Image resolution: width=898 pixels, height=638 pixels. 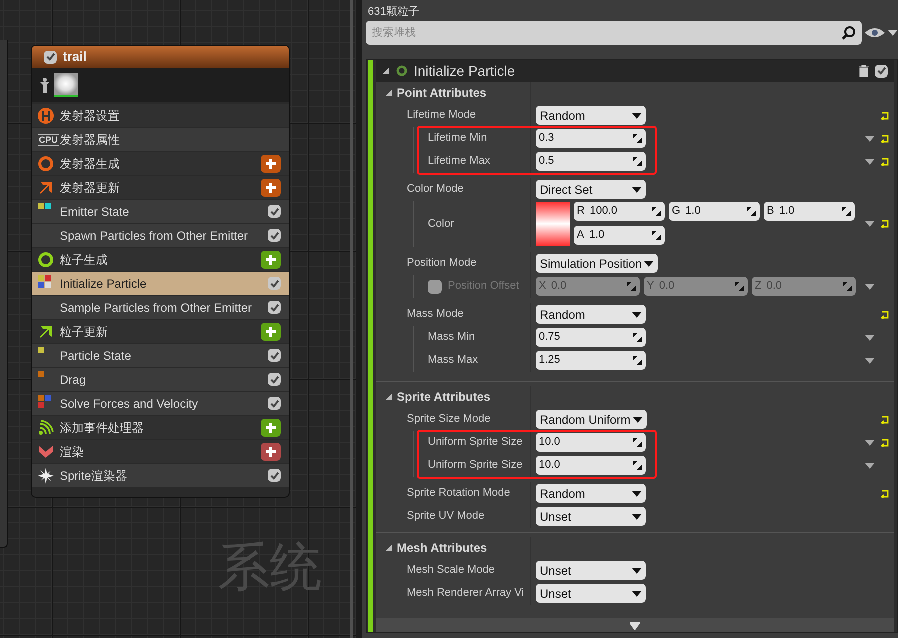 I want to click on axis-field: B 1.0, so click(x=809, y=211).